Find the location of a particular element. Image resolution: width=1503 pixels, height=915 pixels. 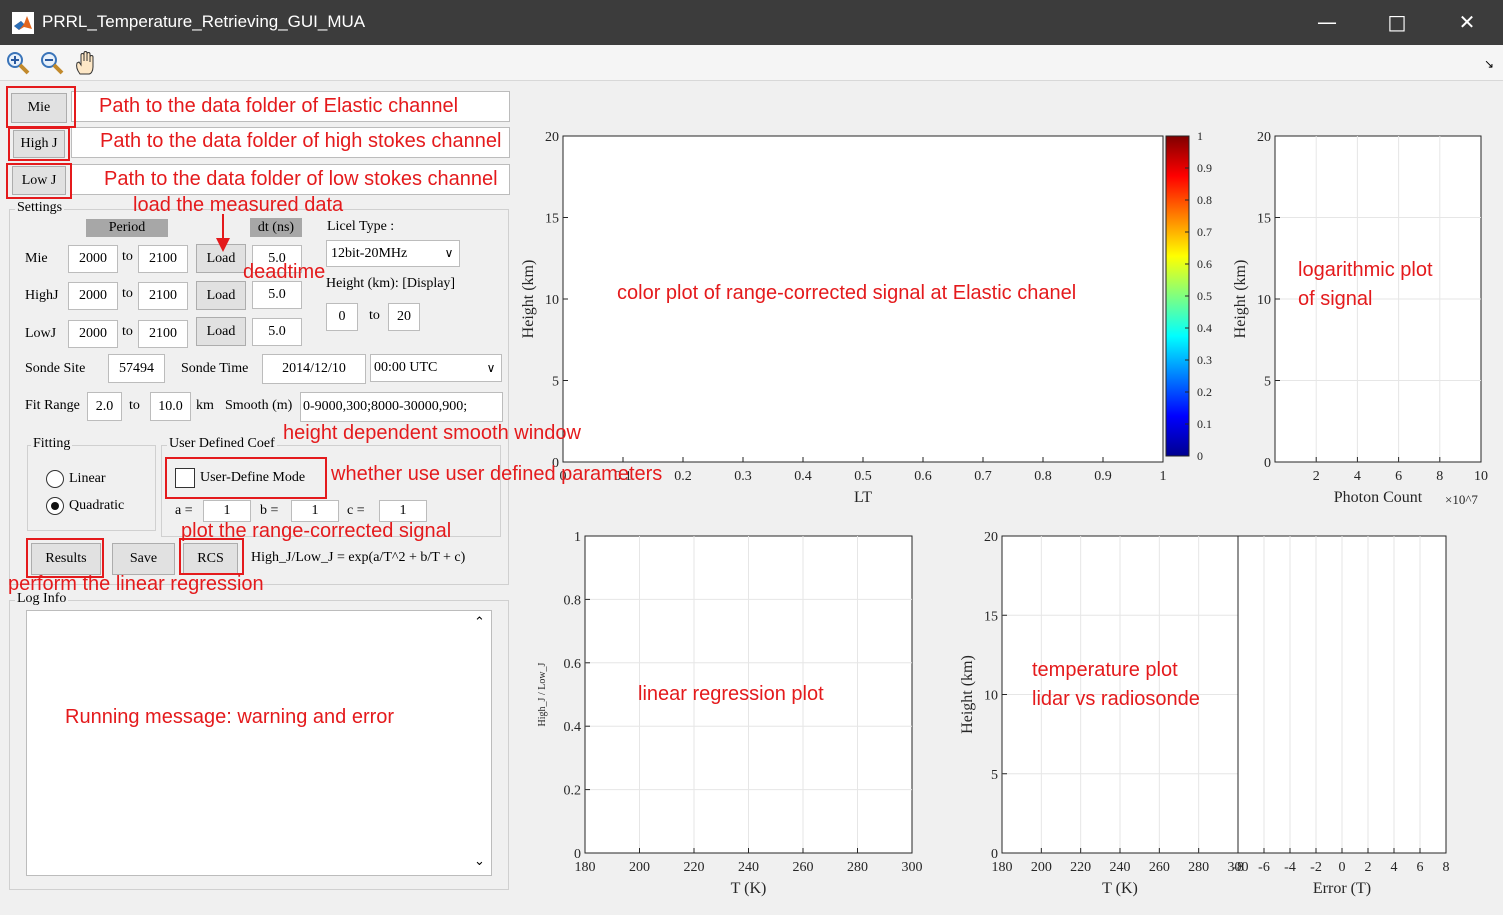

maximize-button: □ is located at coordinates (1397, 22).